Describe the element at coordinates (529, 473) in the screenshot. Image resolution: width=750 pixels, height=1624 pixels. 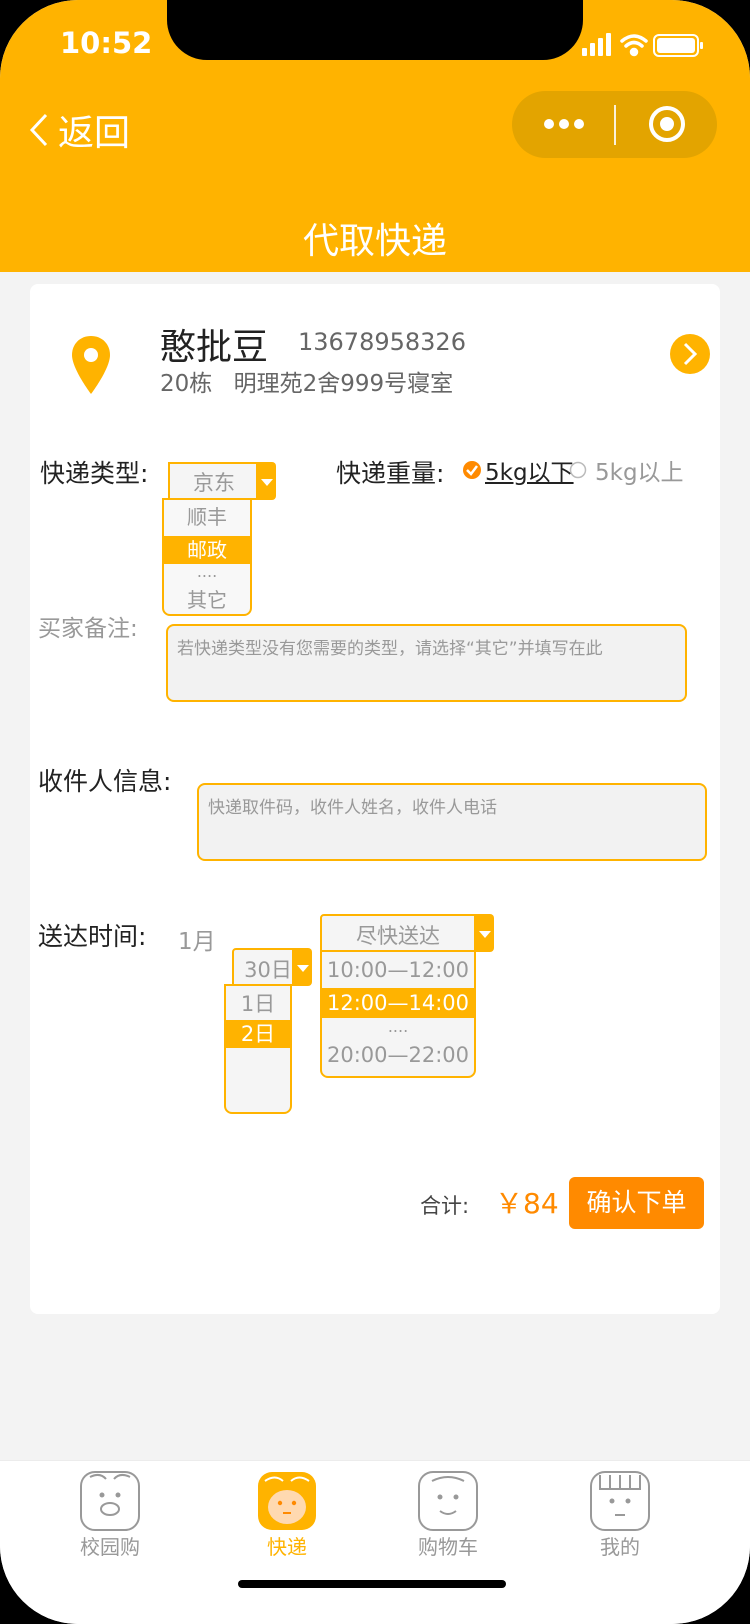
I see `weight-option-label: 5kg以下` at that location.